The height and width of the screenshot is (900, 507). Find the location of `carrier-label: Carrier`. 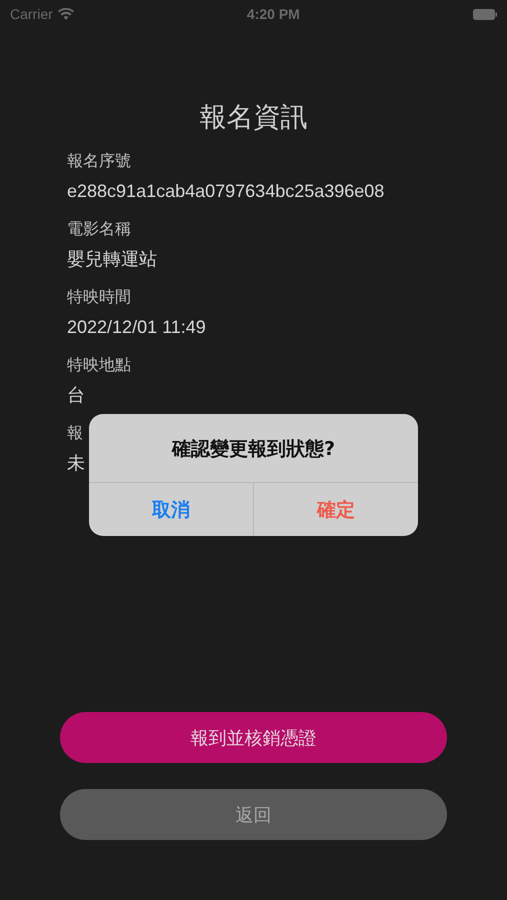

carrier-label: Carrier is located at coordinates (31, 14).